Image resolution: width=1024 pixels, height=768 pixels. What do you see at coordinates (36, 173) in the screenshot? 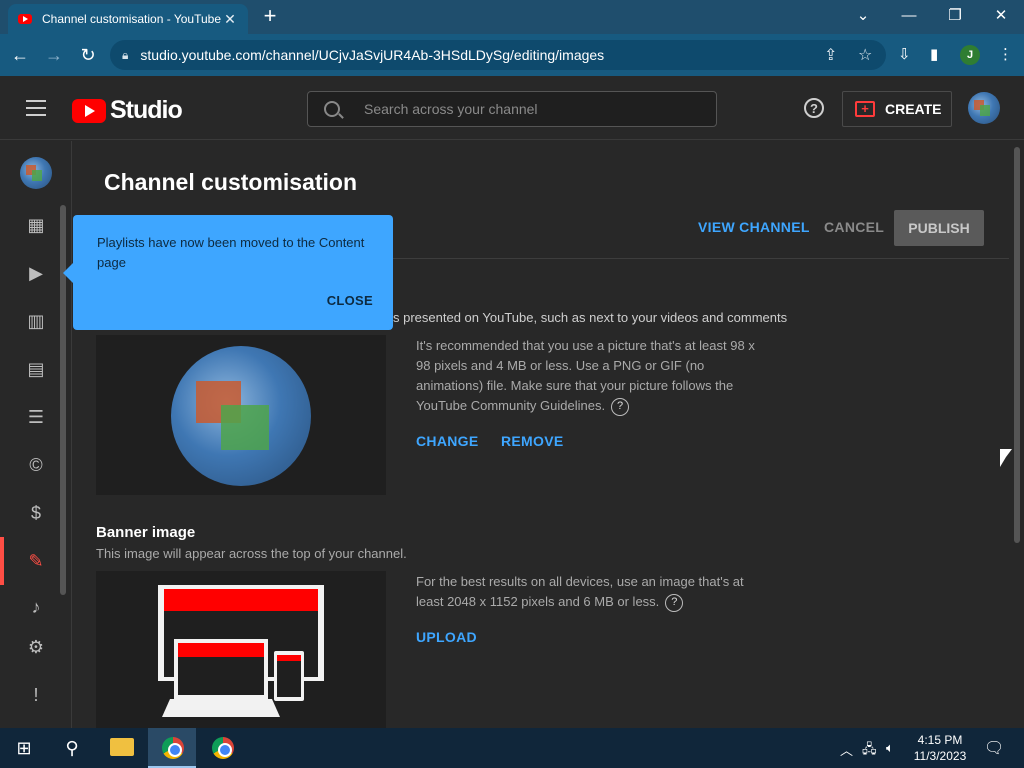
I see `channel-avatar` at bounding box center [36, 173].